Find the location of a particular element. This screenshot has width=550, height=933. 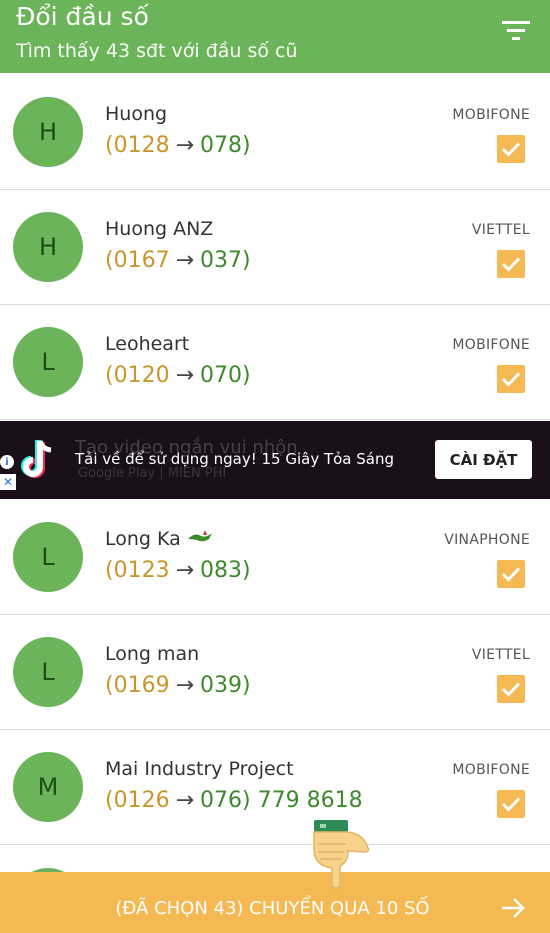

filter-icon is located at coordinates (516, 30).